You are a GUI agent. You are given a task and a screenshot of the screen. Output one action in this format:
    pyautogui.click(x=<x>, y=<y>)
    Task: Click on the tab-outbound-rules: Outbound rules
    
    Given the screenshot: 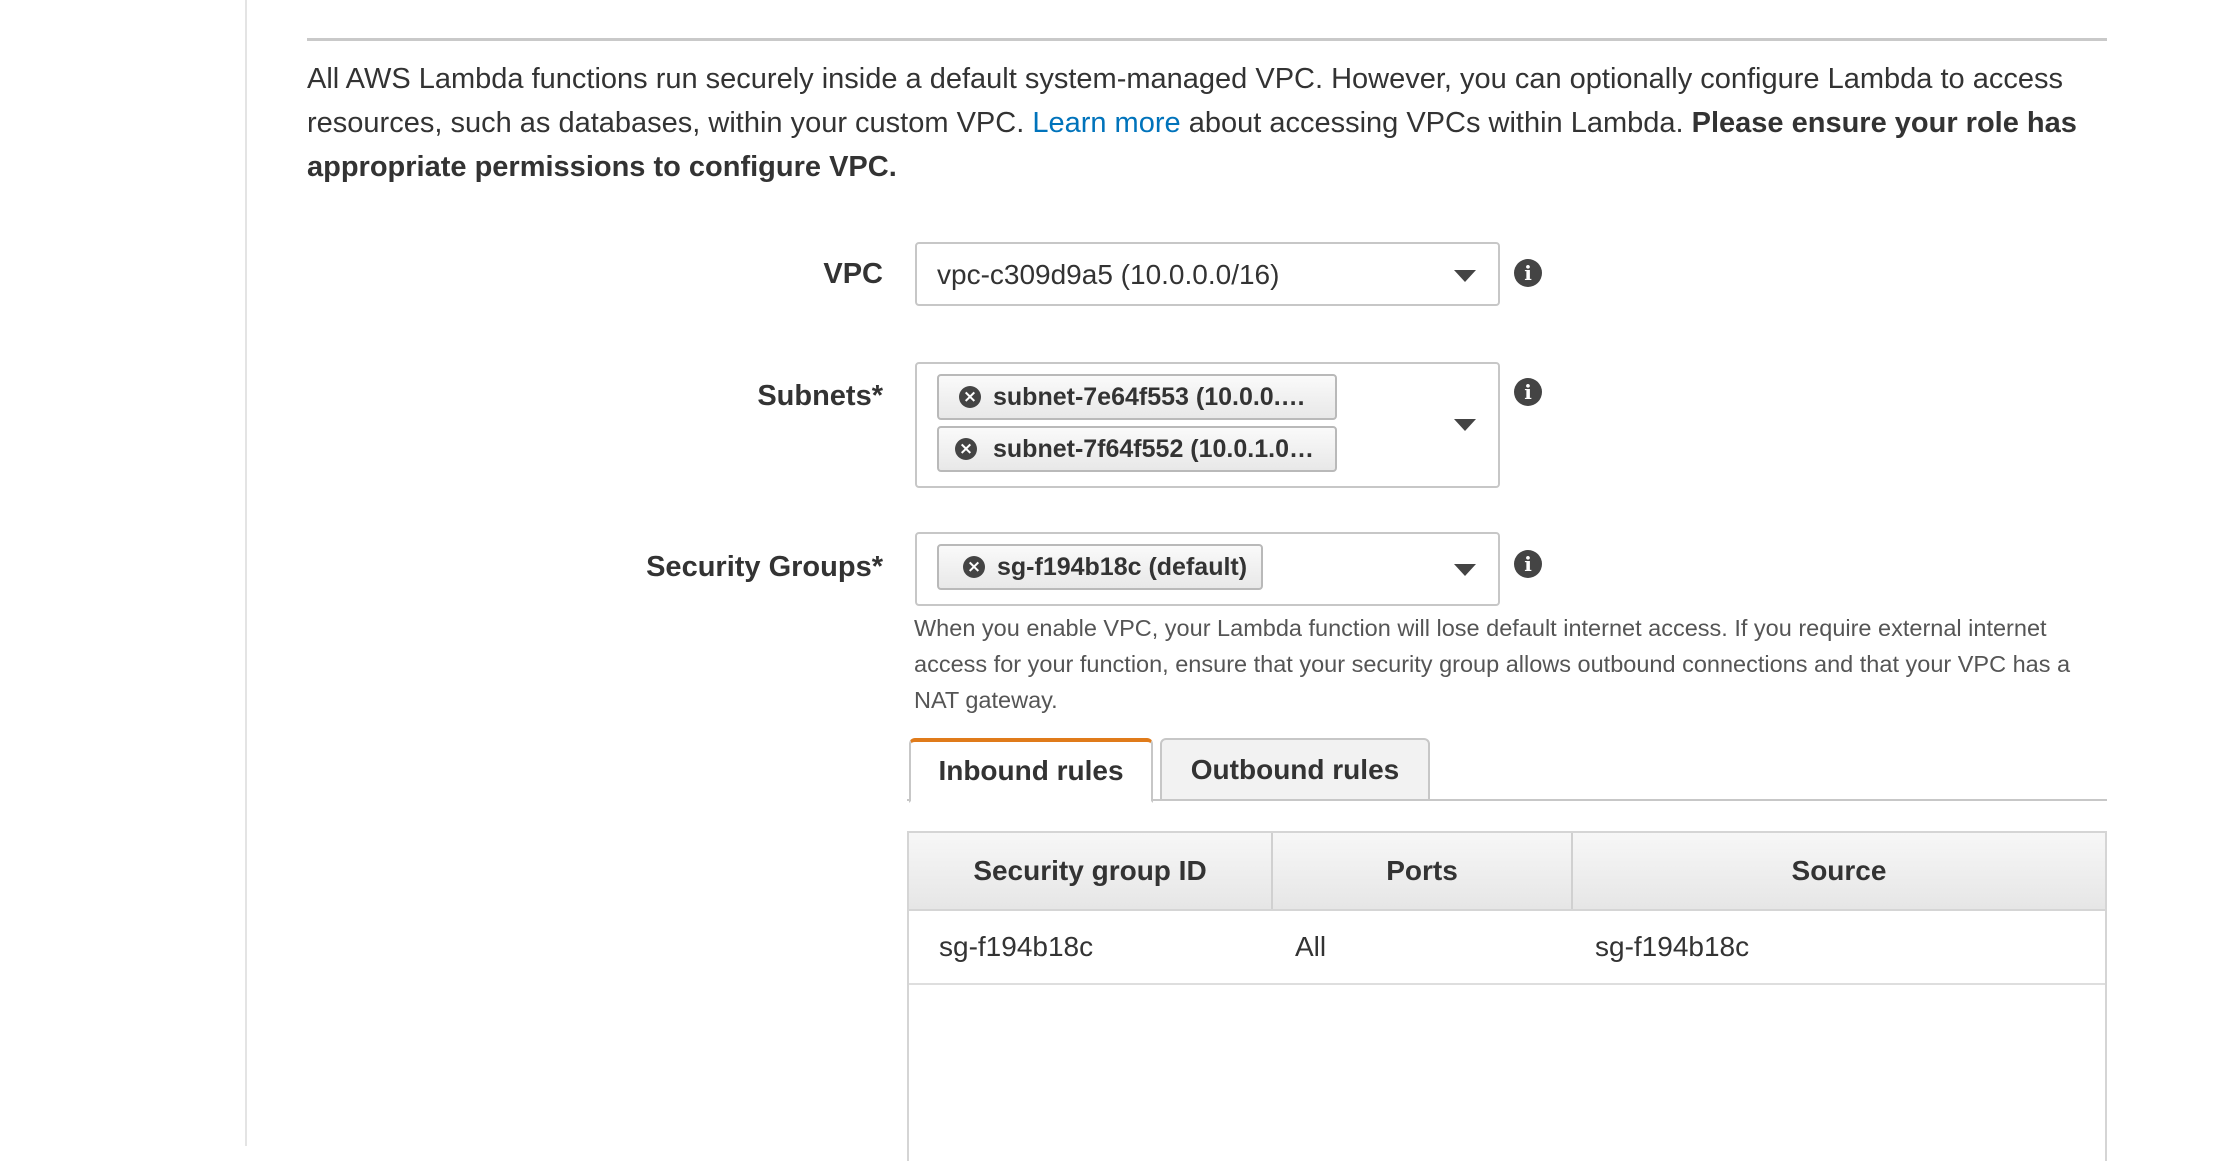 What is the action you would take?
    pyautogui.click(x=1295, y=769)
    